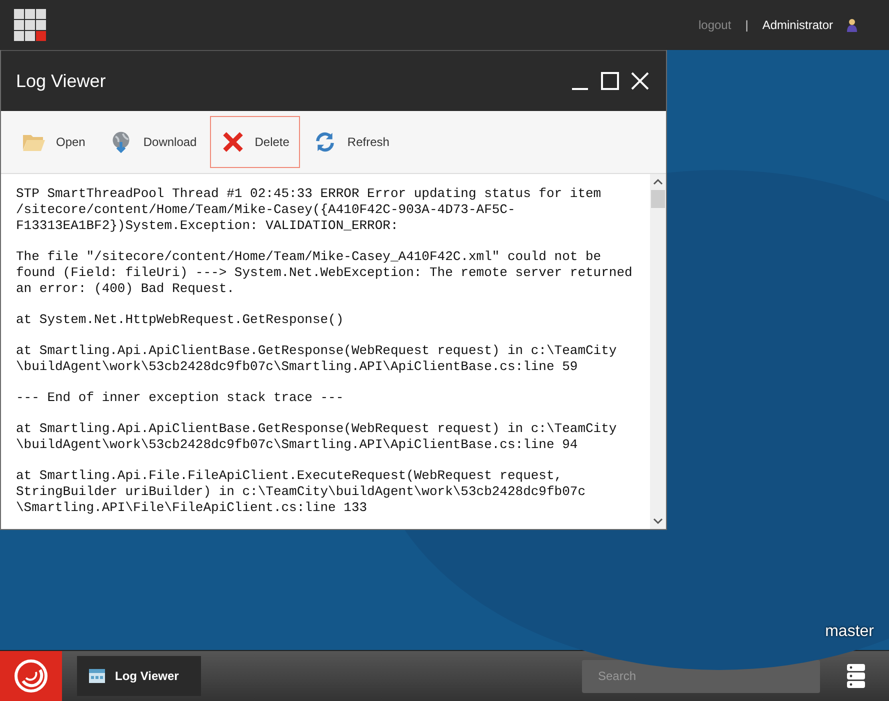 This screenshot has height=701, width=889. What do you see at coordinates (852, 25) in the screenshot?
I see `user-icon` at bounding box center [852, 25].